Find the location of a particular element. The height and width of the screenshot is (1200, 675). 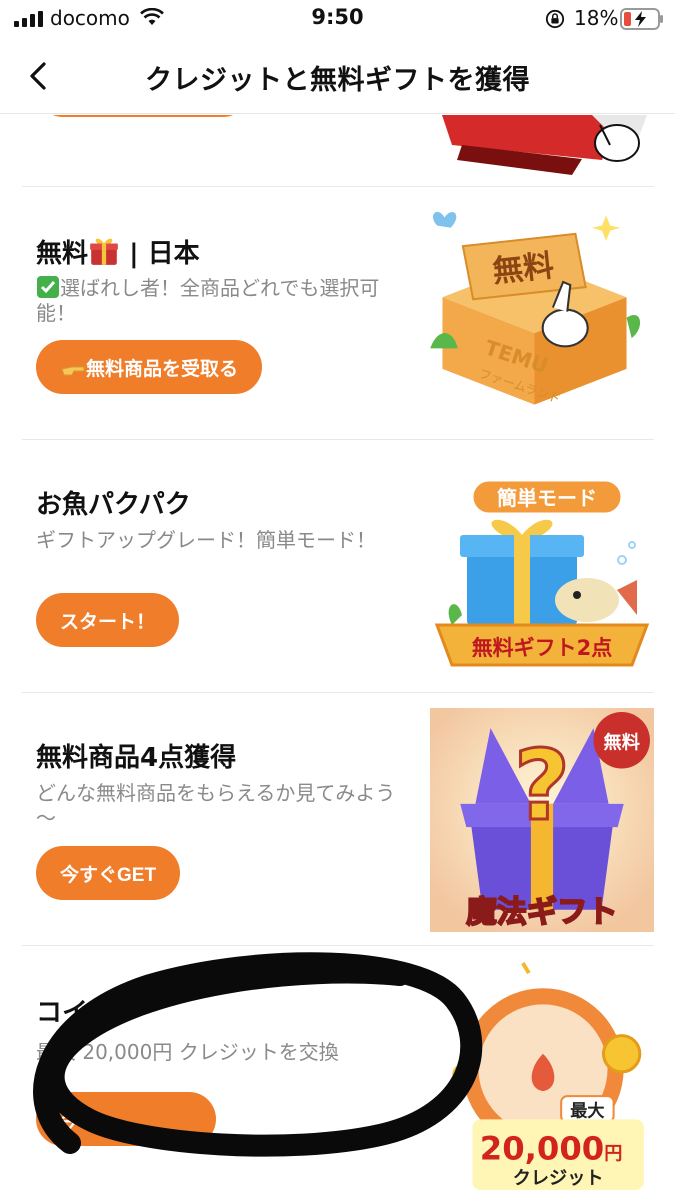

art-free-label: 無料 is located at coordinates (523, 269).